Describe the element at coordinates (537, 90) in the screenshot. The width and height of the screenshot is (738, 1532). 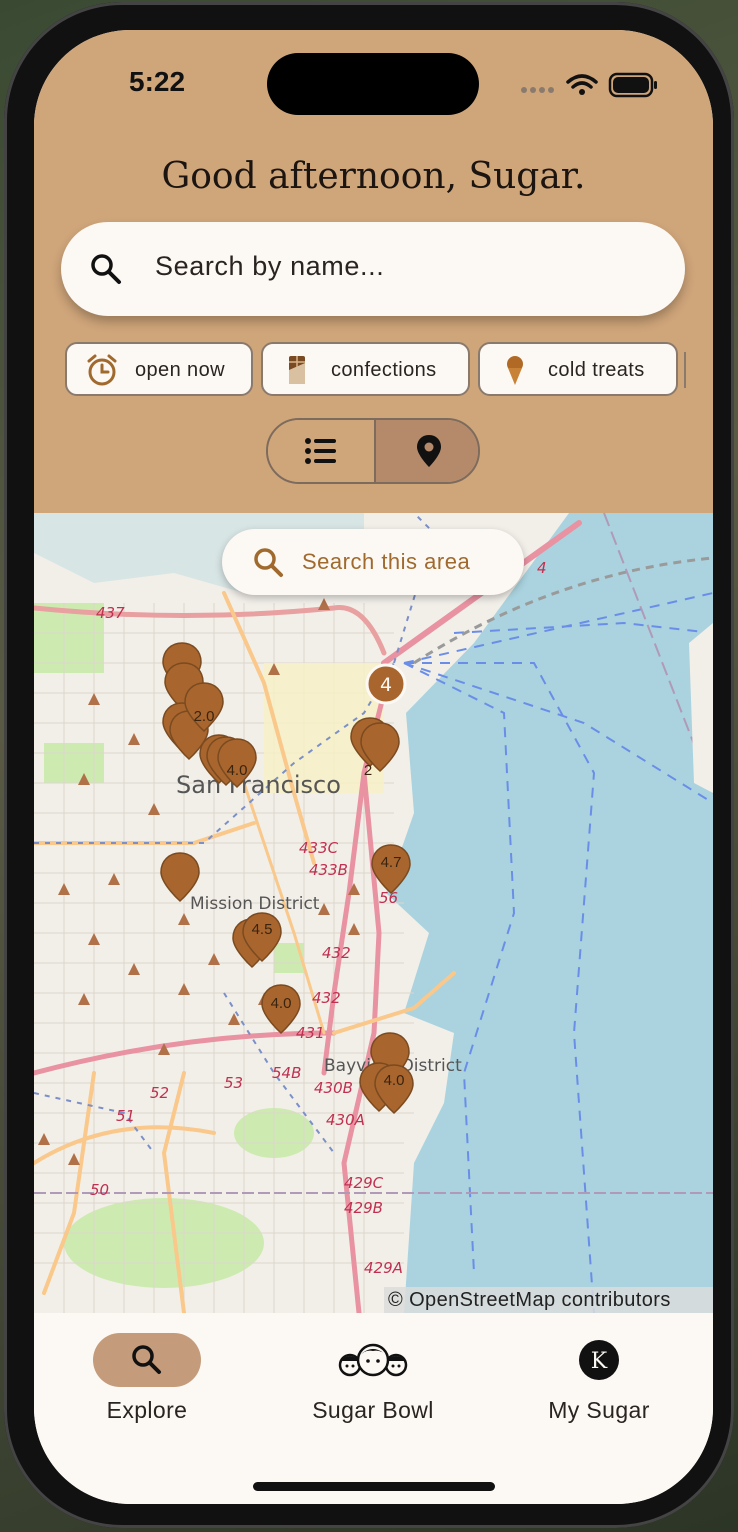
I see `signal-icon` at that location.